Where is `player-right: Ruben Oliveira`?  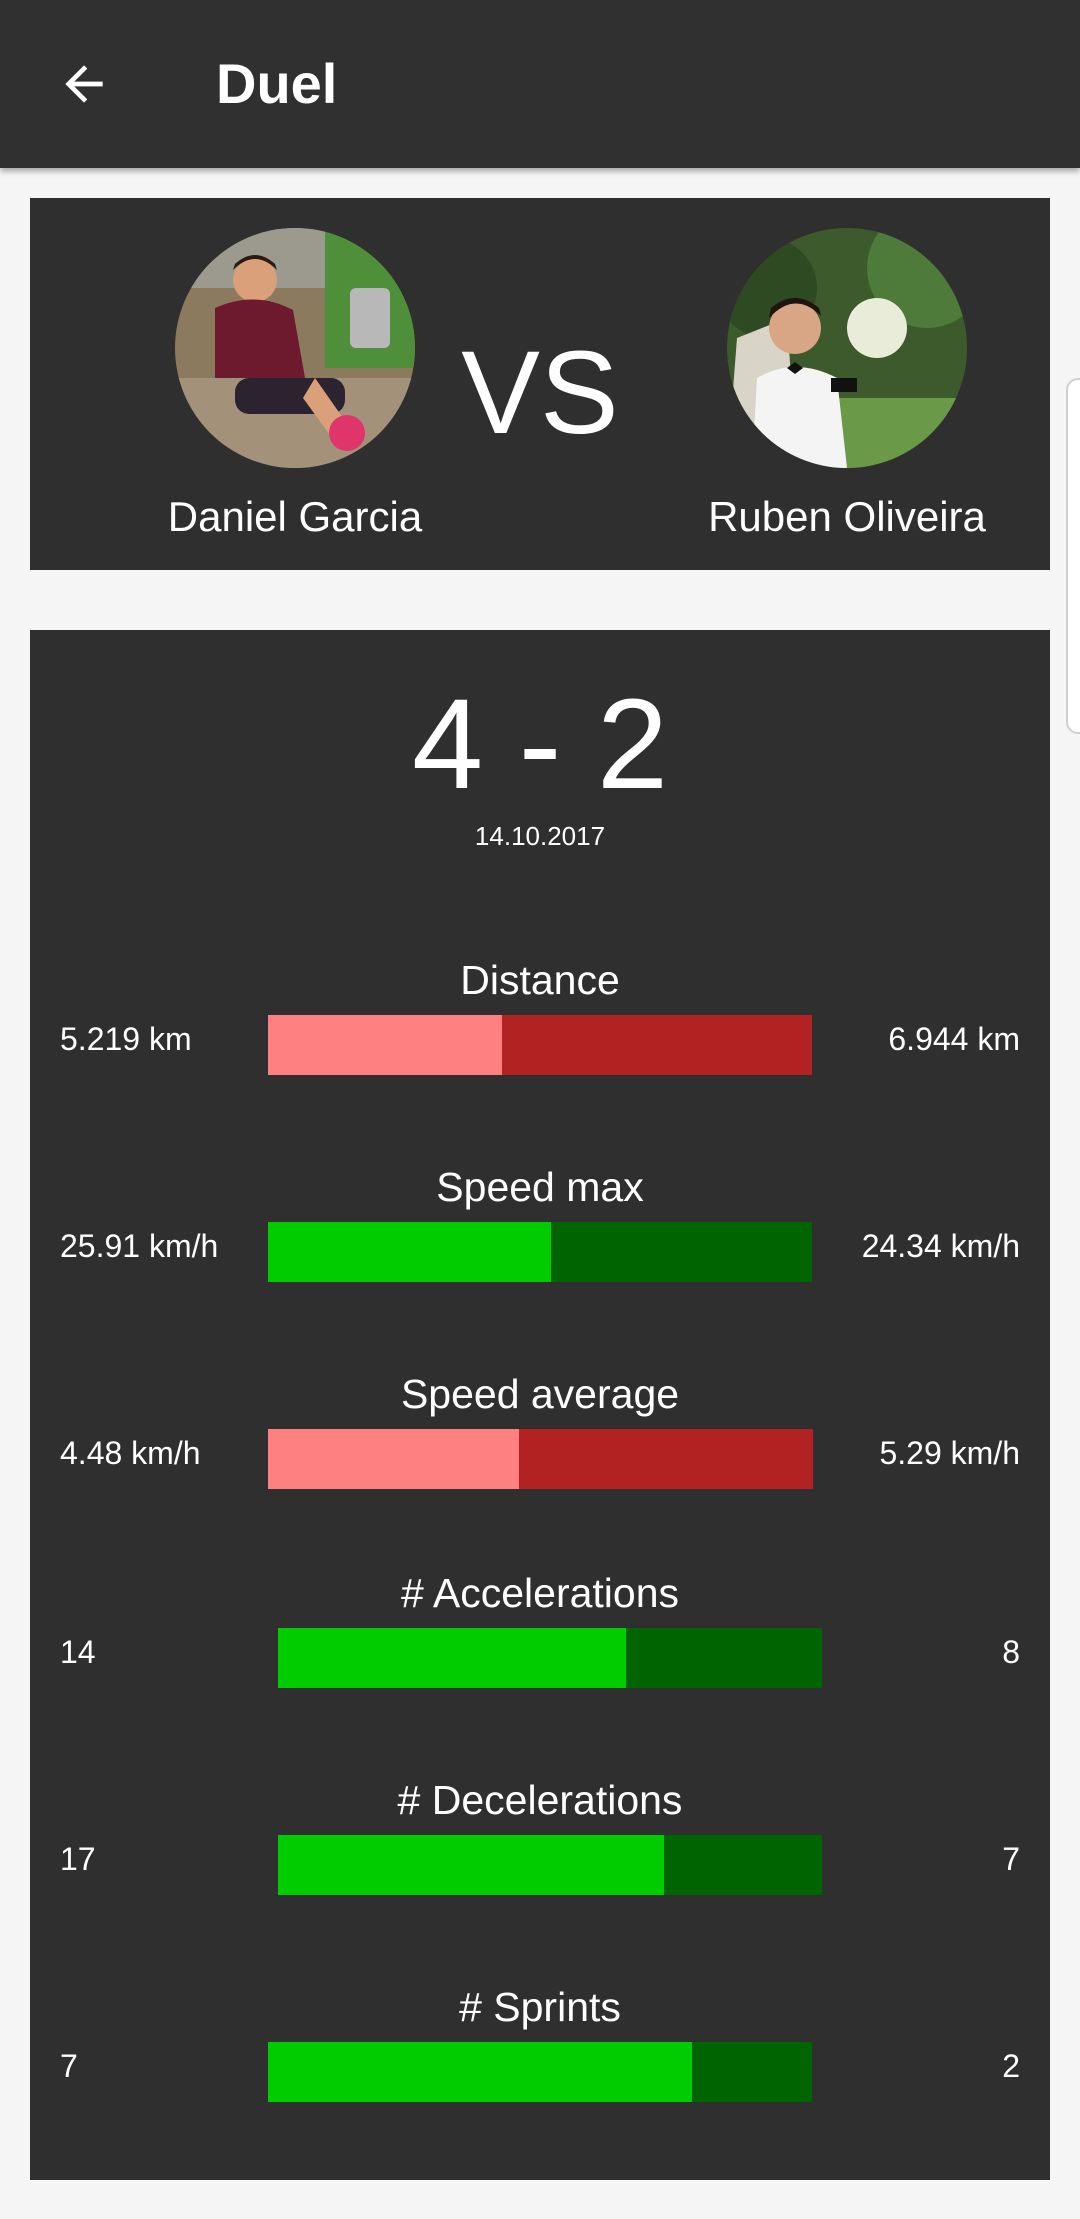
player-right: Ruben Oliveira is located at coordinates (847, 386).